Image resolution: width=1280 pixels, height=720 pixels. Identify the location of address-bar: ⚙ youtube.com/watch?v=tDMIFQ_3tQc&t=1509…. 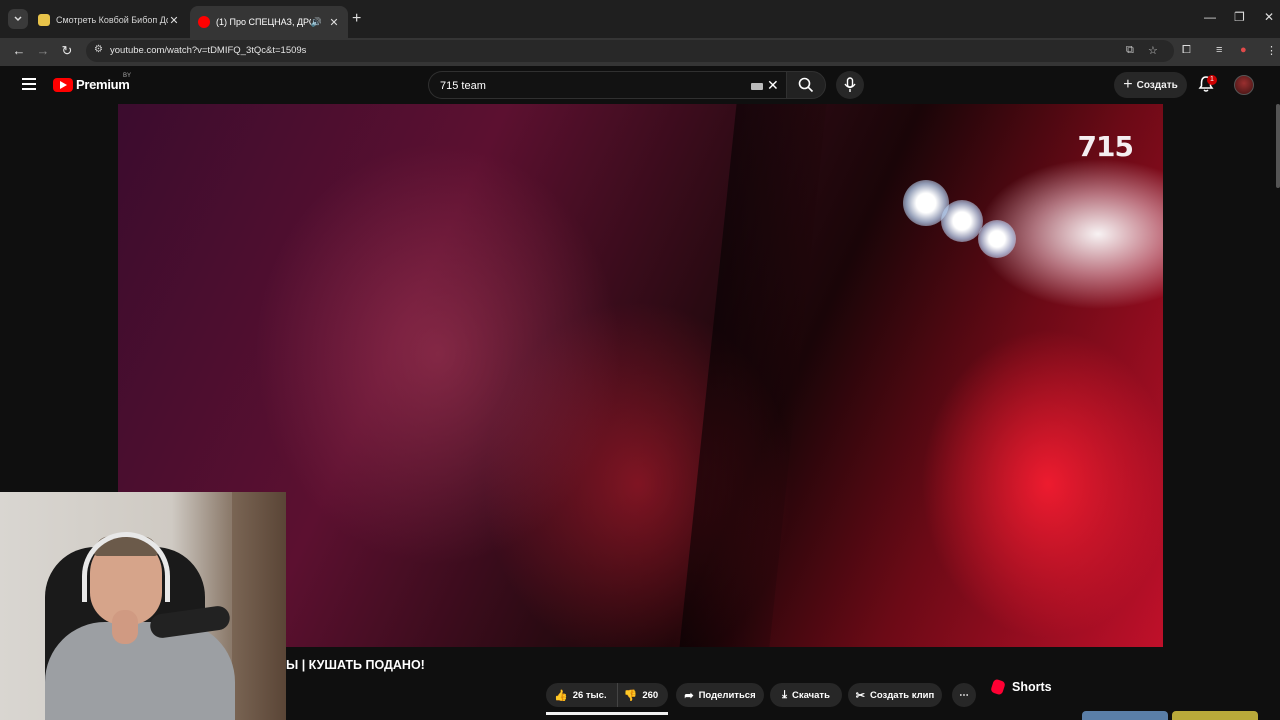
(630, 51).